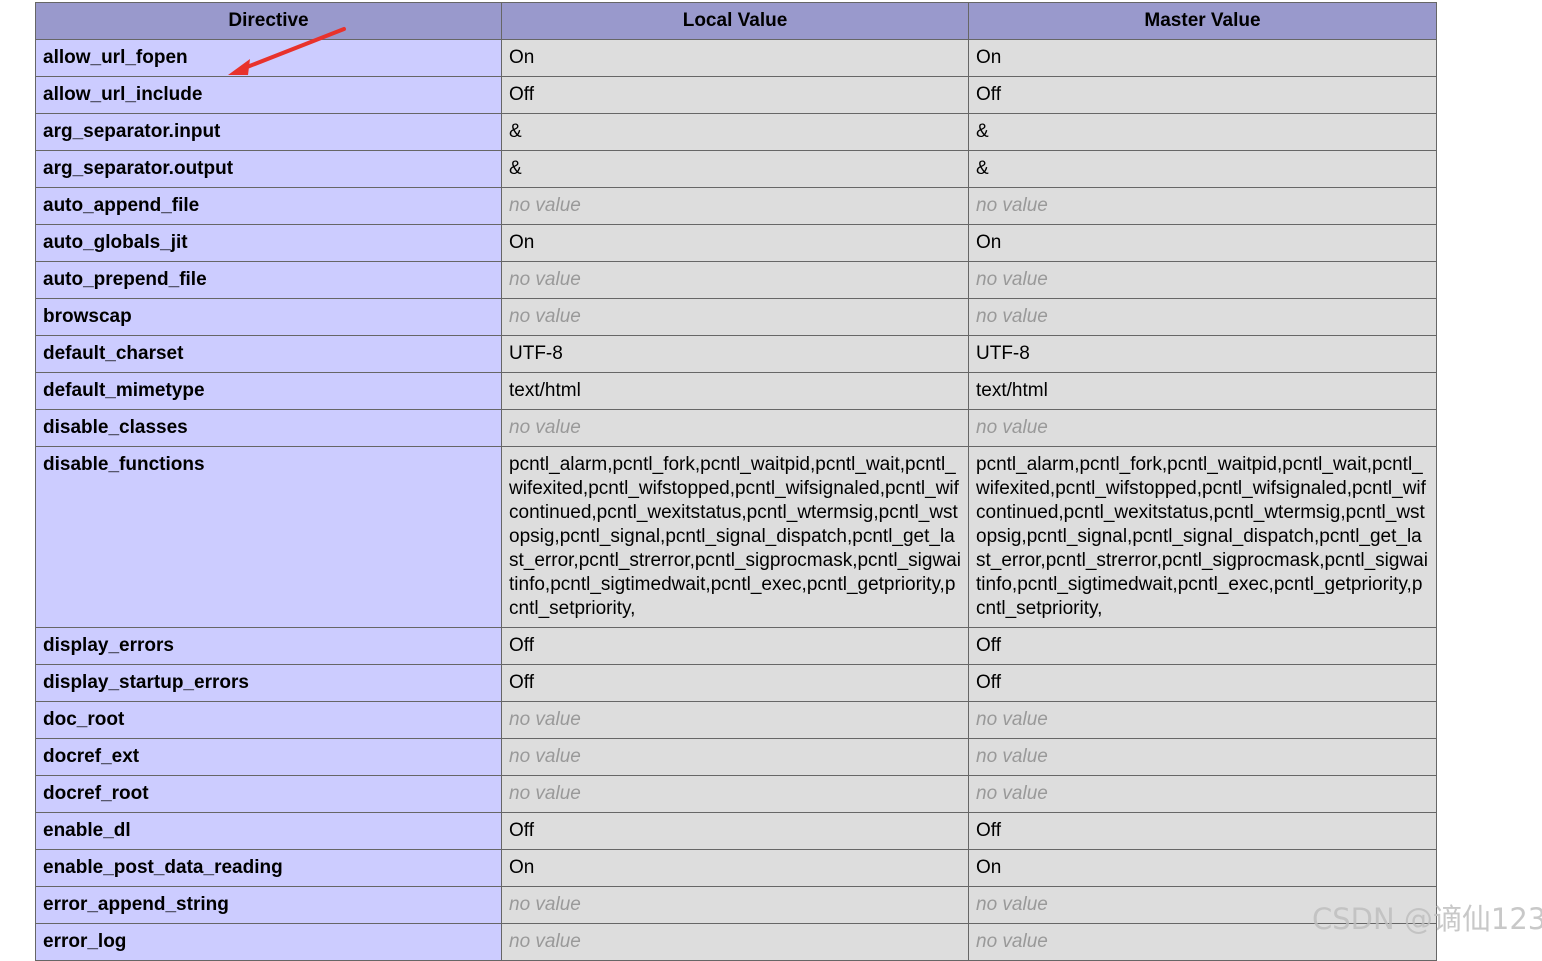 The width and height of the screenshot is (1542, 961). I want to click on table-header-row: Directive Local Value Master Value, so click(736, 21).